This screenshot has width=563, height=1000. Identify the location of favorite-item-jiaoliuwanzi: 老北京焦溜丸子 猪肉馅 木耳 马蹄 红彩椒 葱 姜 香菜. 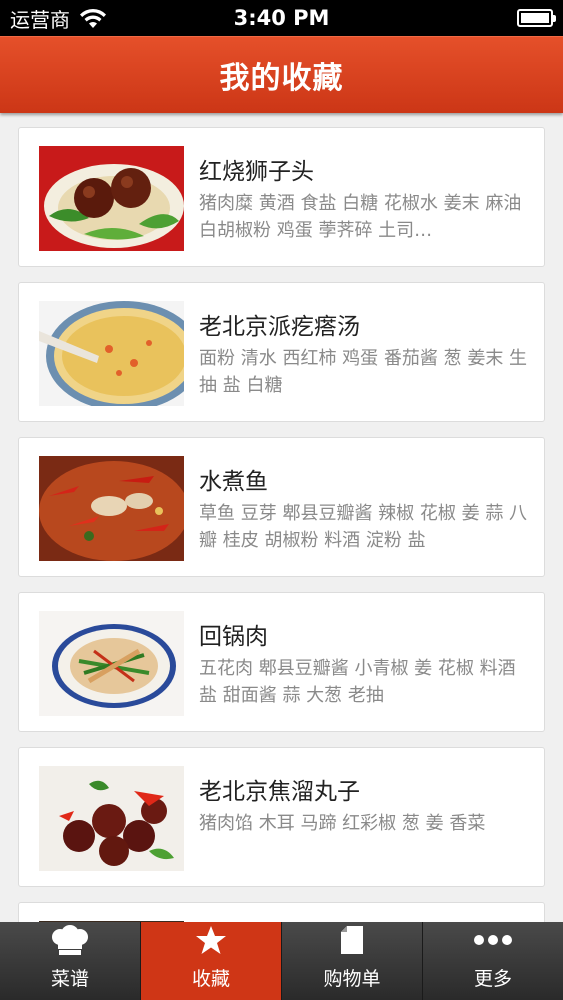
(281, 817).